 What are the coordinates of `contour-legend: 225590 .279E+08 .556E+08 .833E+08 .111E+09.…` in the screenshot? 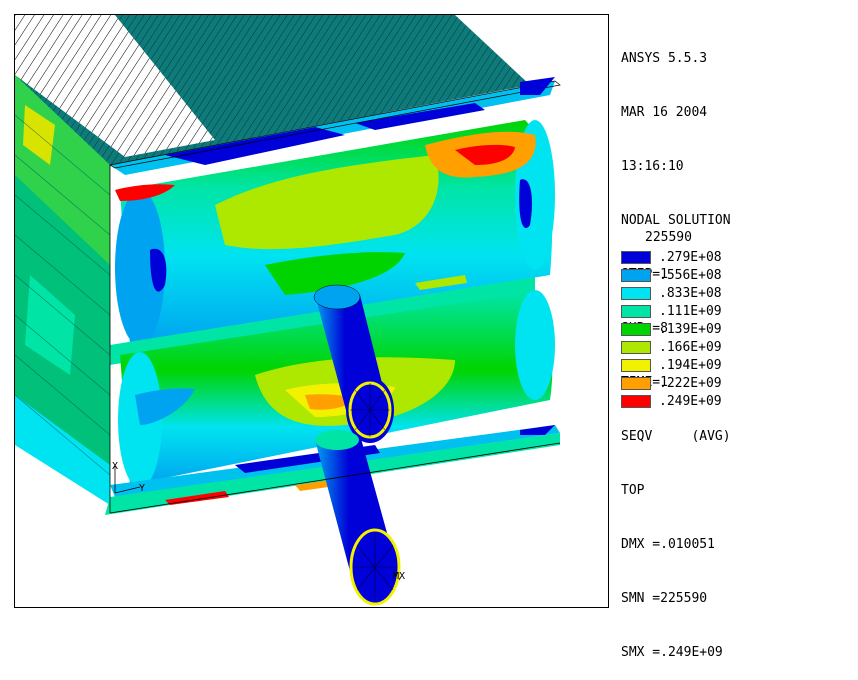 It's located at (736, 320).